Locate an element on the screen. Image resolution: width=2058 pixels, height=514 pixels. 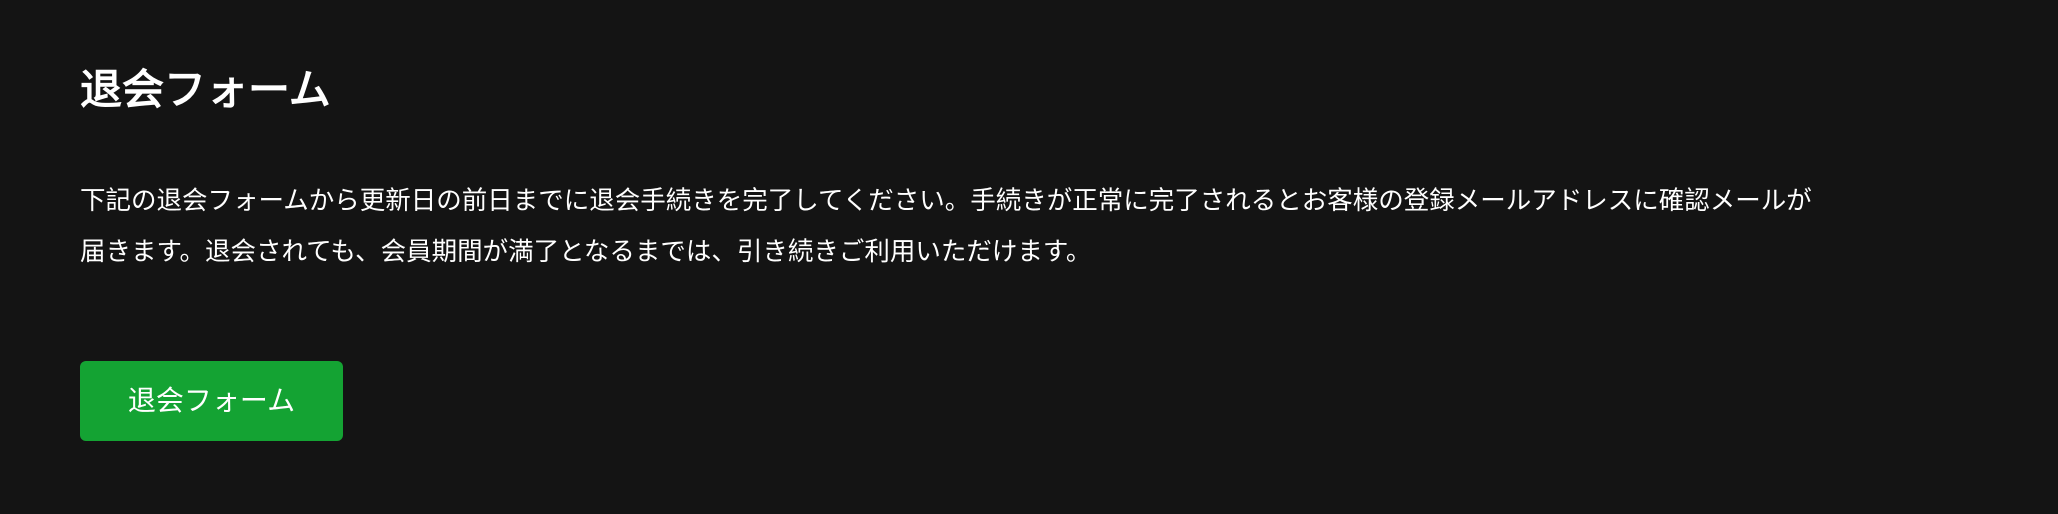
page-title: 退会フォーム is located at coordinates (205, 89).